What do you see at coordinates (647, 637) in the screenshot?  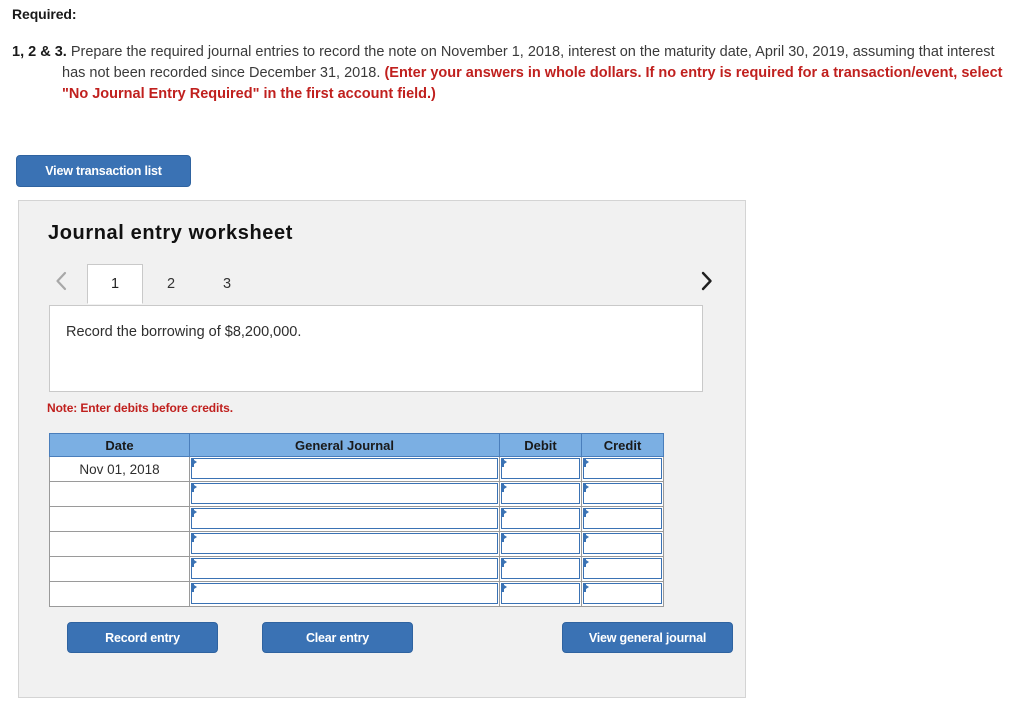 I see `view-general-journal-button: View general journal` at bounding box center [647, 637].